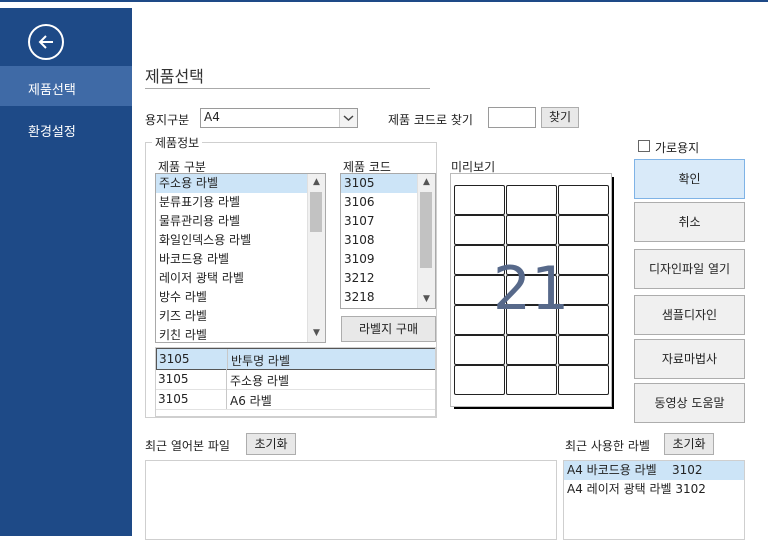 The width and height of the screenshot is (768, 540). Describe the element at coordinates (348, 118) in the screenshot. I see `chevron-down-icon` at that location.